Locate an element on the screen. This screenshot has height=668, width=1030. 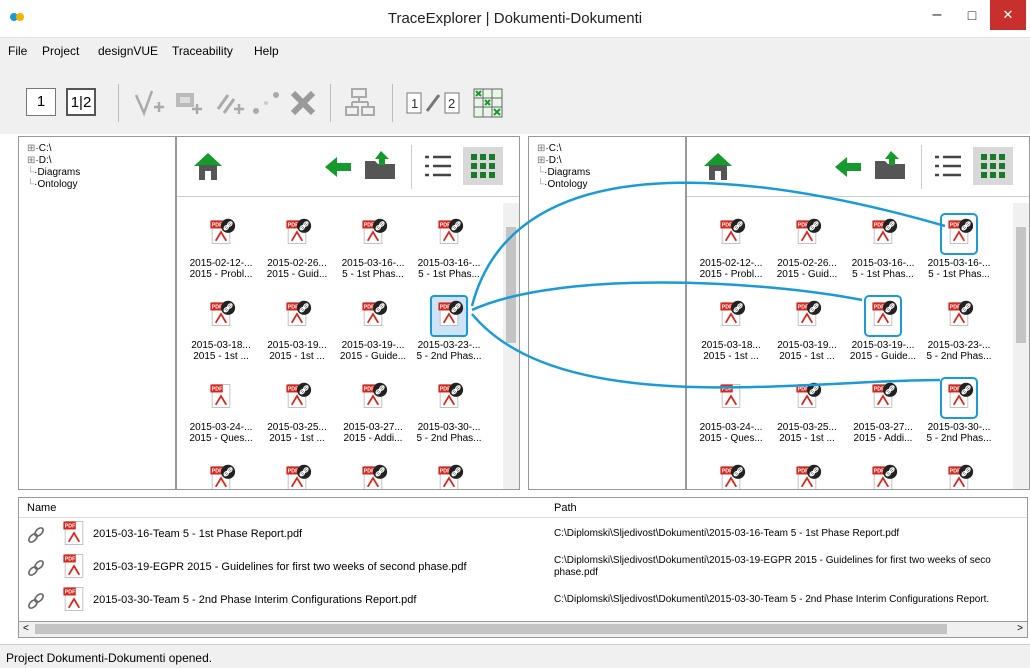
link-icon is located at coordinates (36, 601).